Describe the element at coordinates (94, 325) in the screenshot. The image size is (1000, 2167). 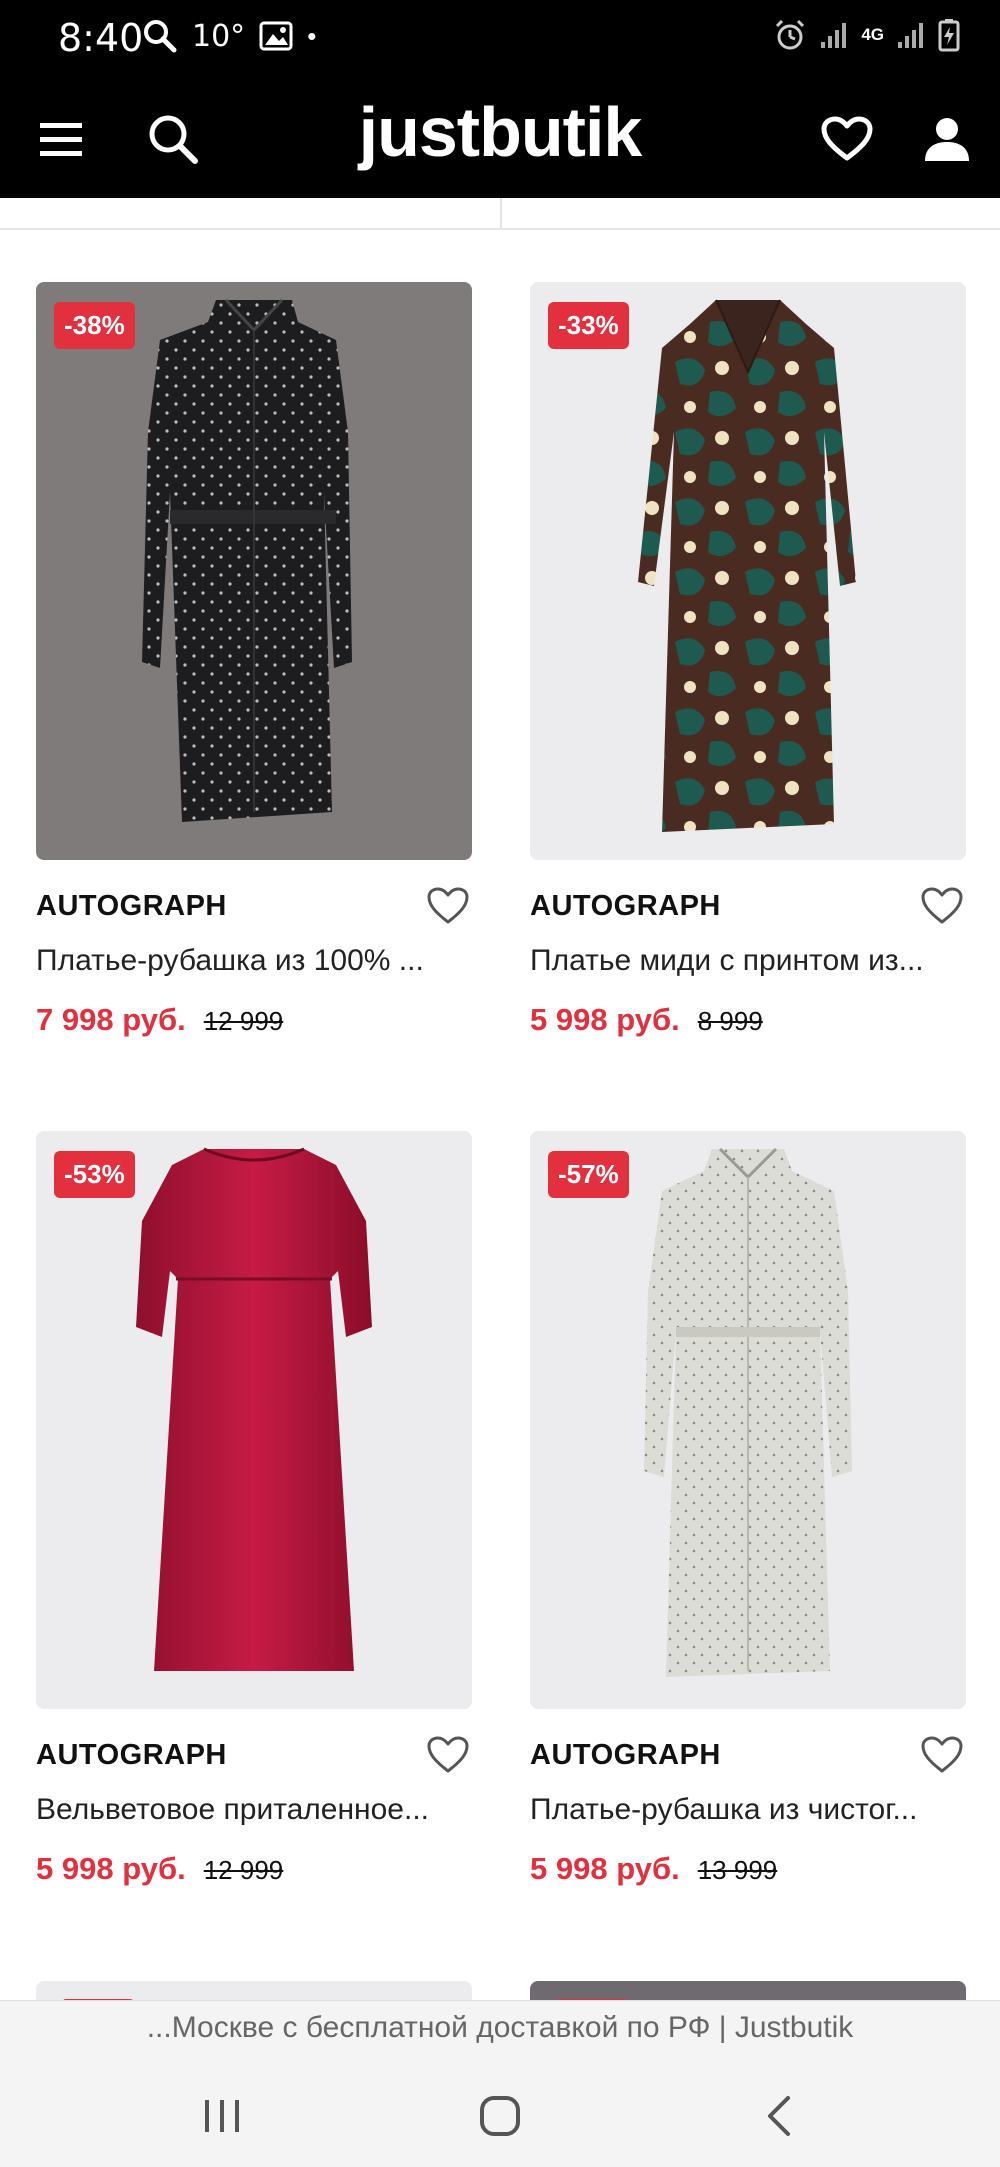
I see `discount-badge: -38%` at that location.